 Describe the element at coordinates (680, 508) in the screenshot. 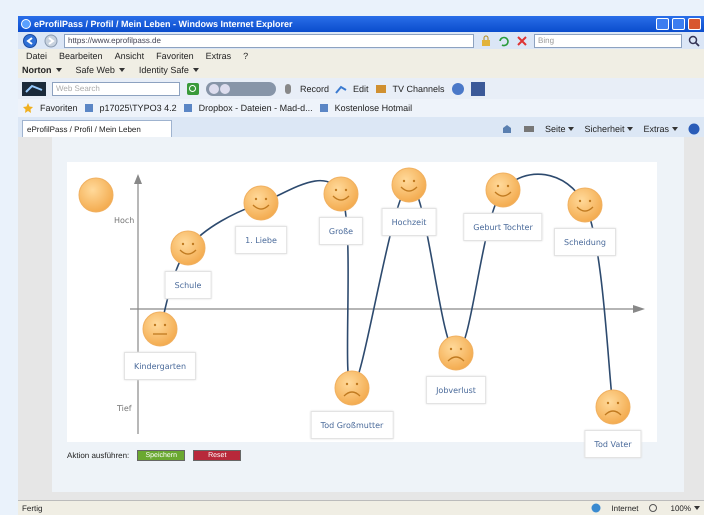

I see `zoom-button: 100%` at that location.